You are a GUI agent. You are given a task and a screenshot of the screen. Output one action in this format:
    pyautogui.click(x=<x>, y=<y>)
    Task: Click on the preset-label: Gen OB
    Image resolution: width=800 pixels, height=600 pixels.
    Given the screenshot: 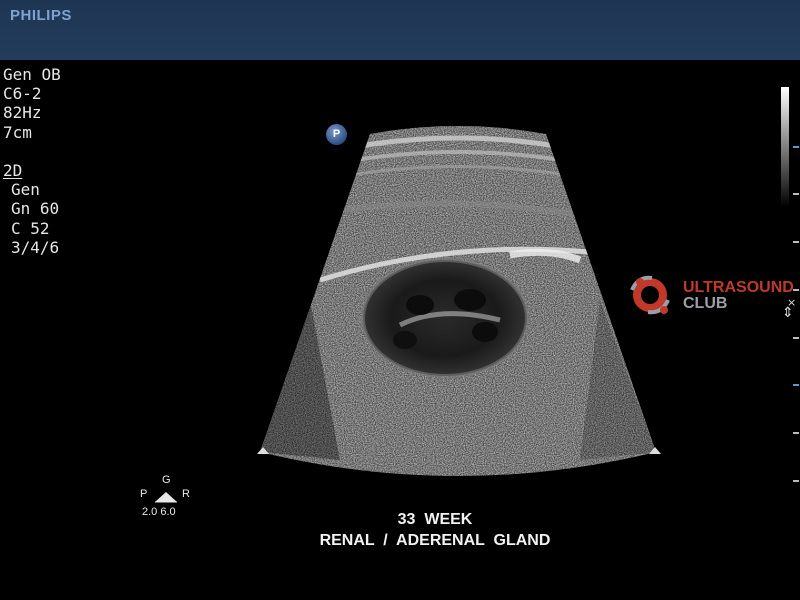 What is the action you would take?
    pyautogui.click(x=32, y=74)
    